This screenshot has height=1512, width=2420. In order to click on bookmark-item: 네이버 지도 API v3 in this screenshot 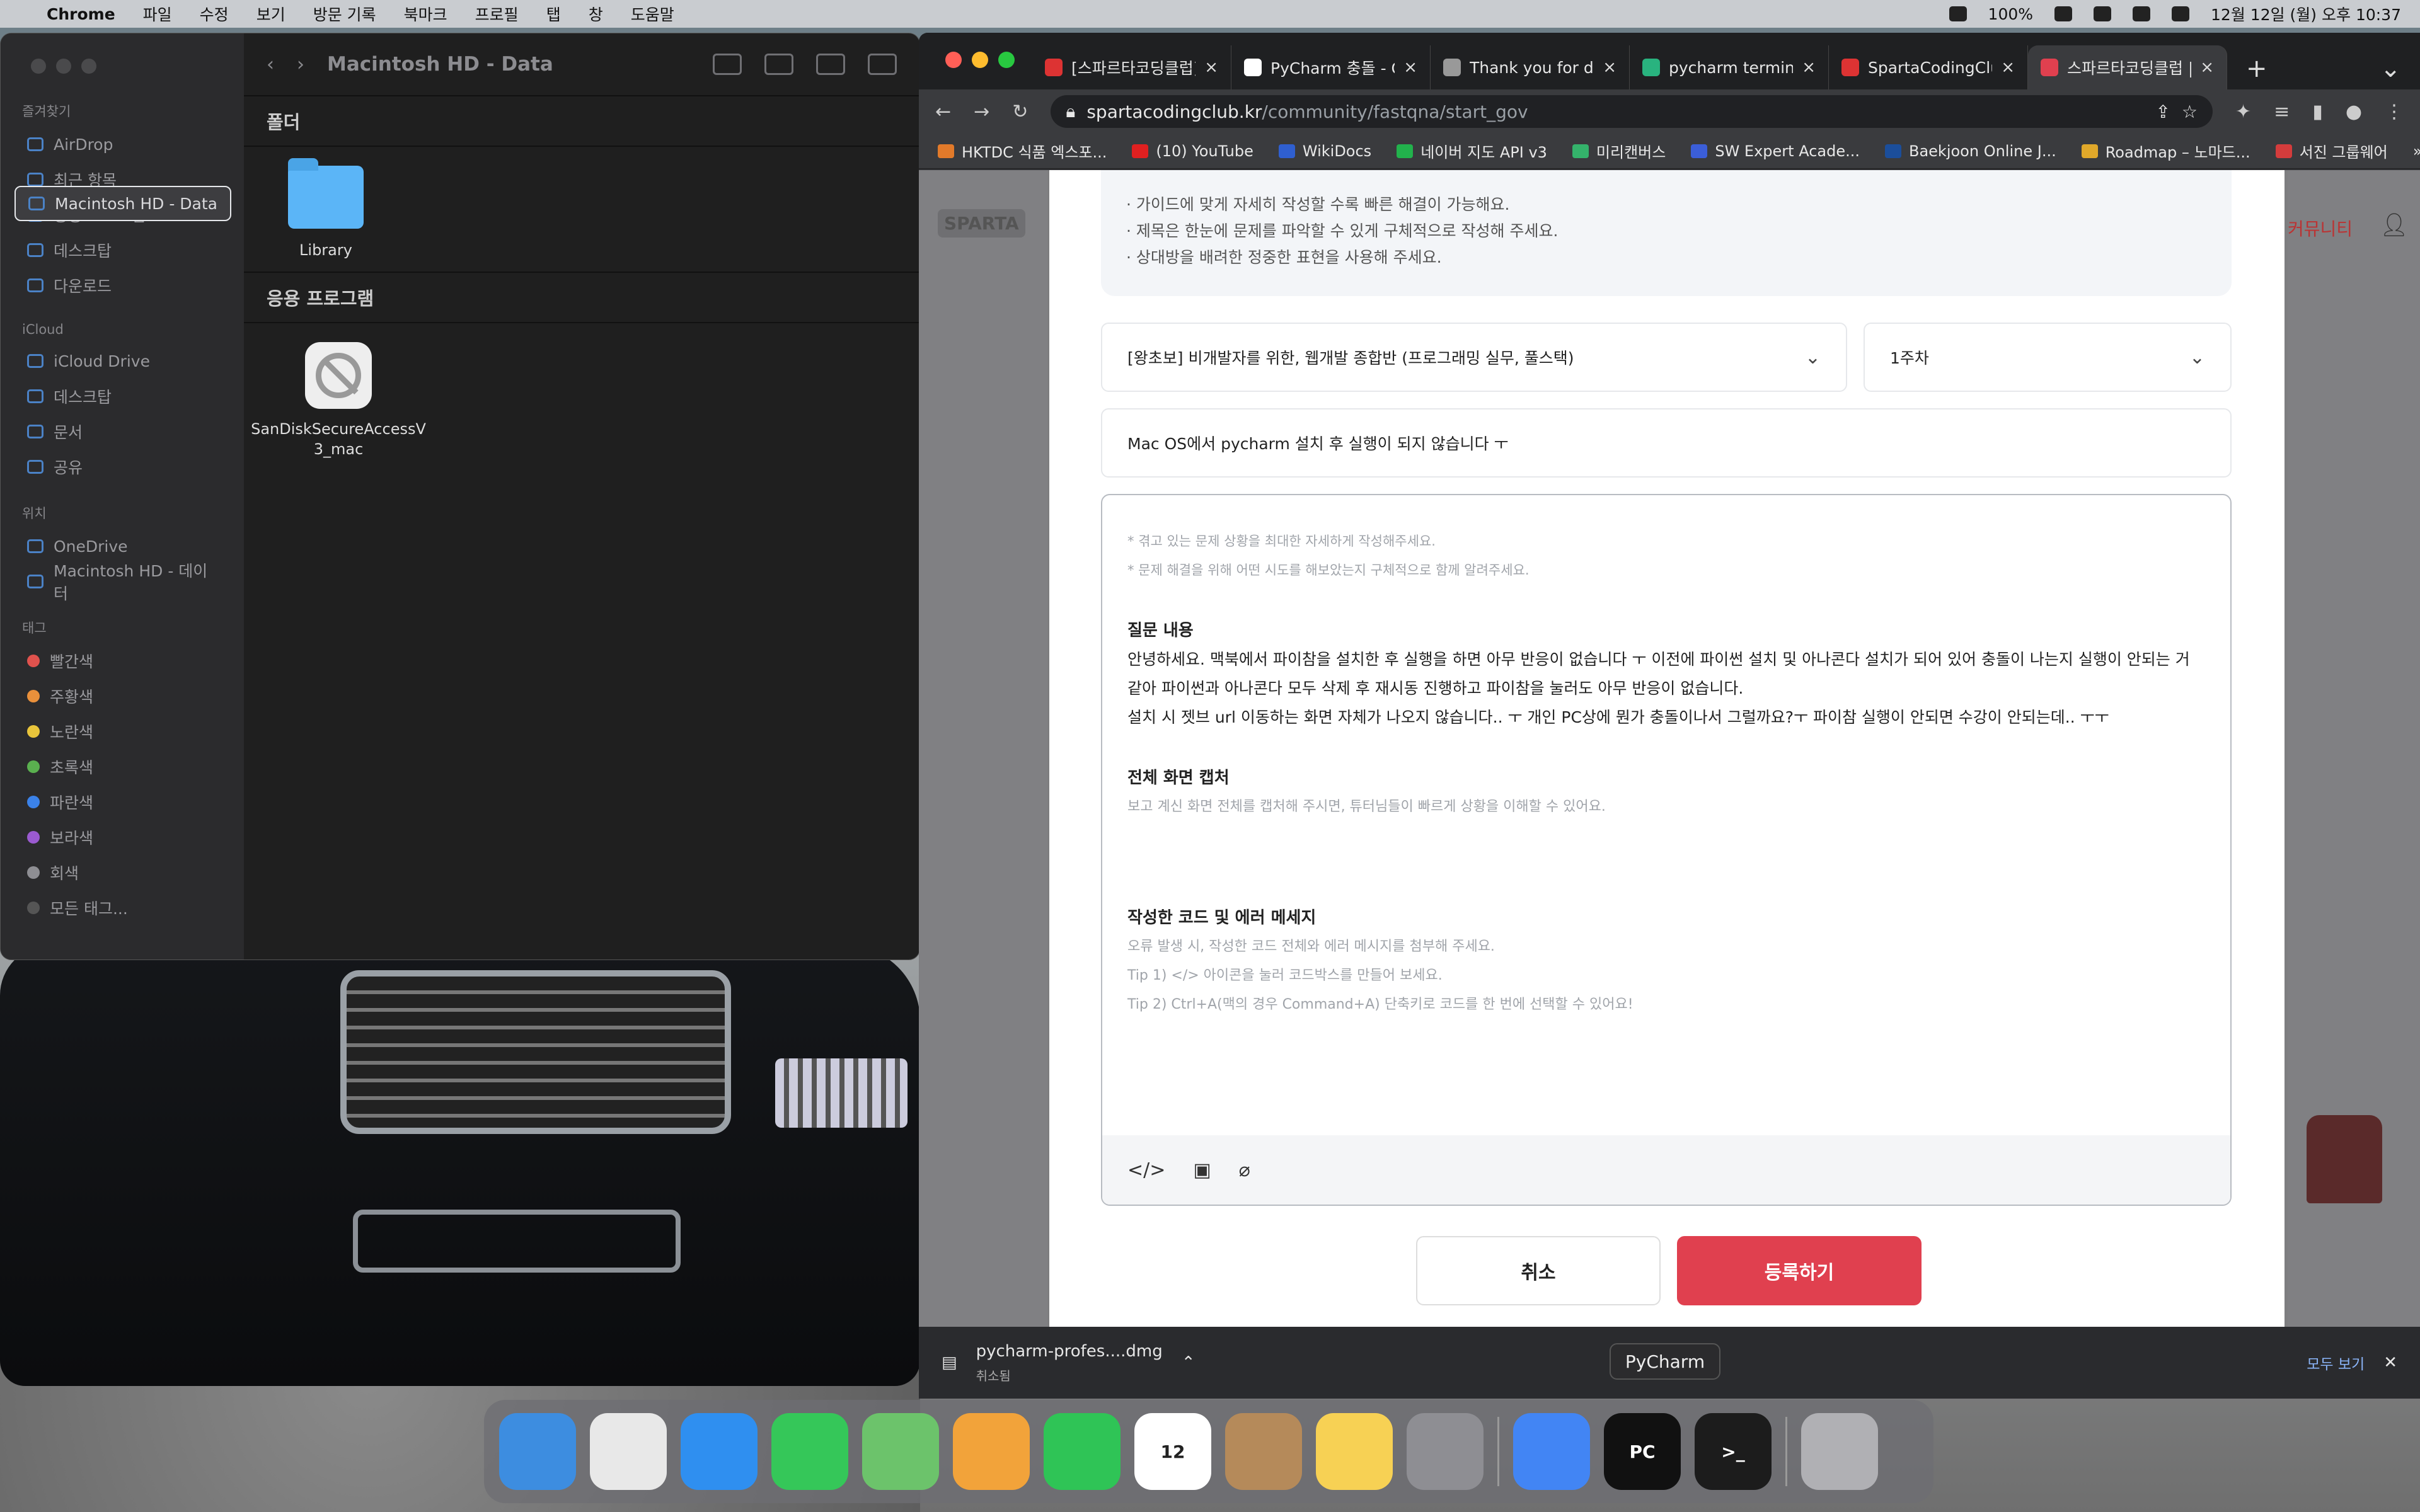, I will do `click(1472, 151)`.